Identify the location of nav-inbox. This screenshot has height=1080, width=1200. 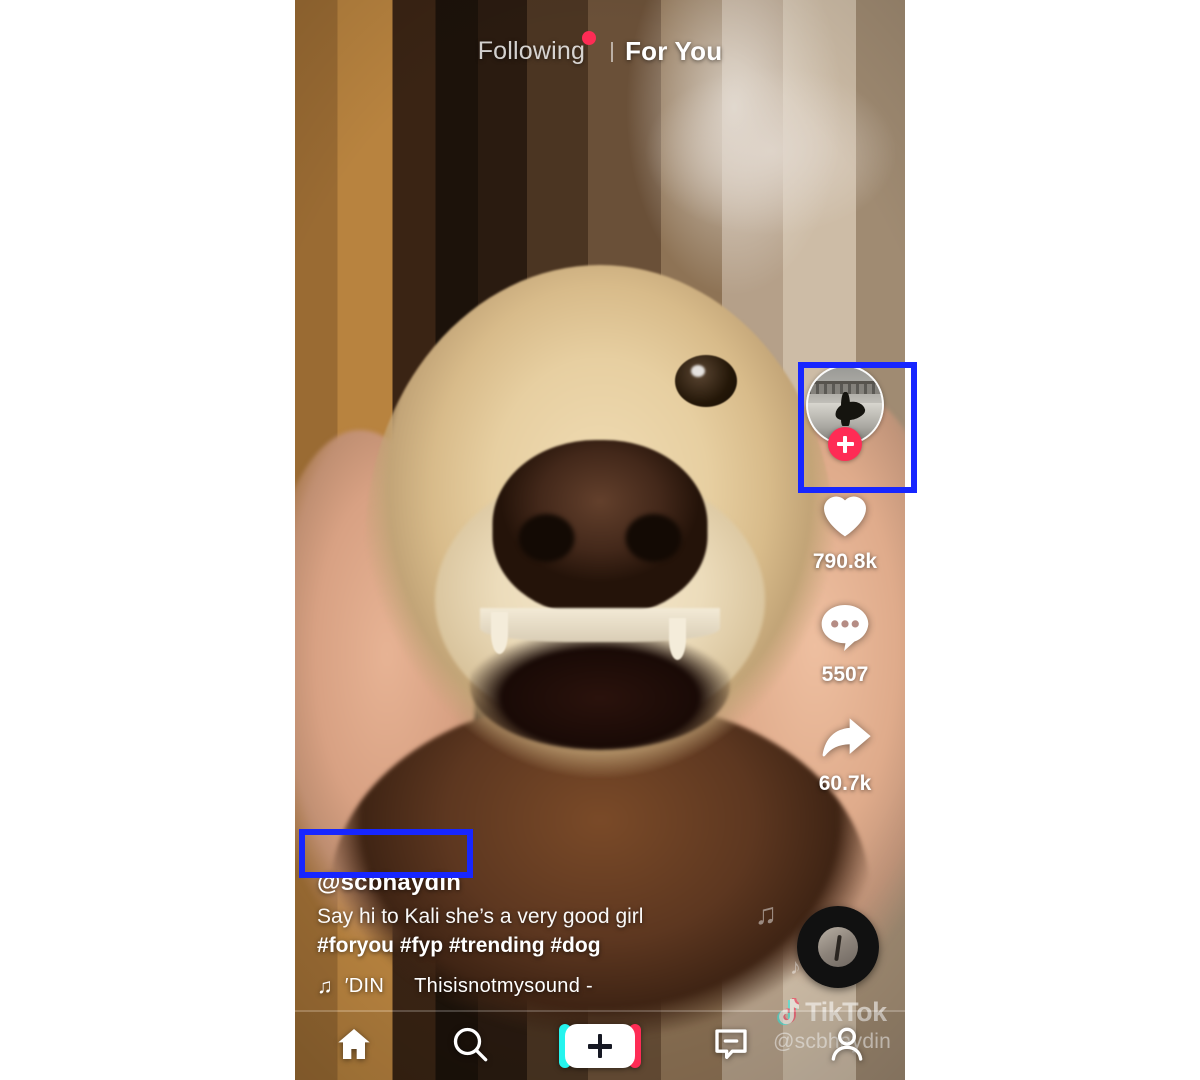
(731, 1046).